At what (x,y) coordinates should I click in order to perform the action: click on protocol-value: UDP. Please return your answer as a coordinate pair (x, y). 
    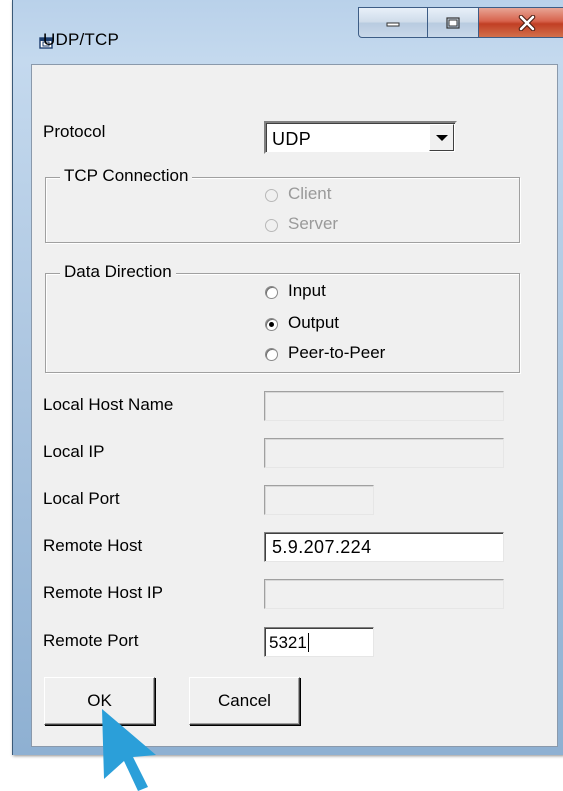
    Looking at the image, I should click on (292, 139).